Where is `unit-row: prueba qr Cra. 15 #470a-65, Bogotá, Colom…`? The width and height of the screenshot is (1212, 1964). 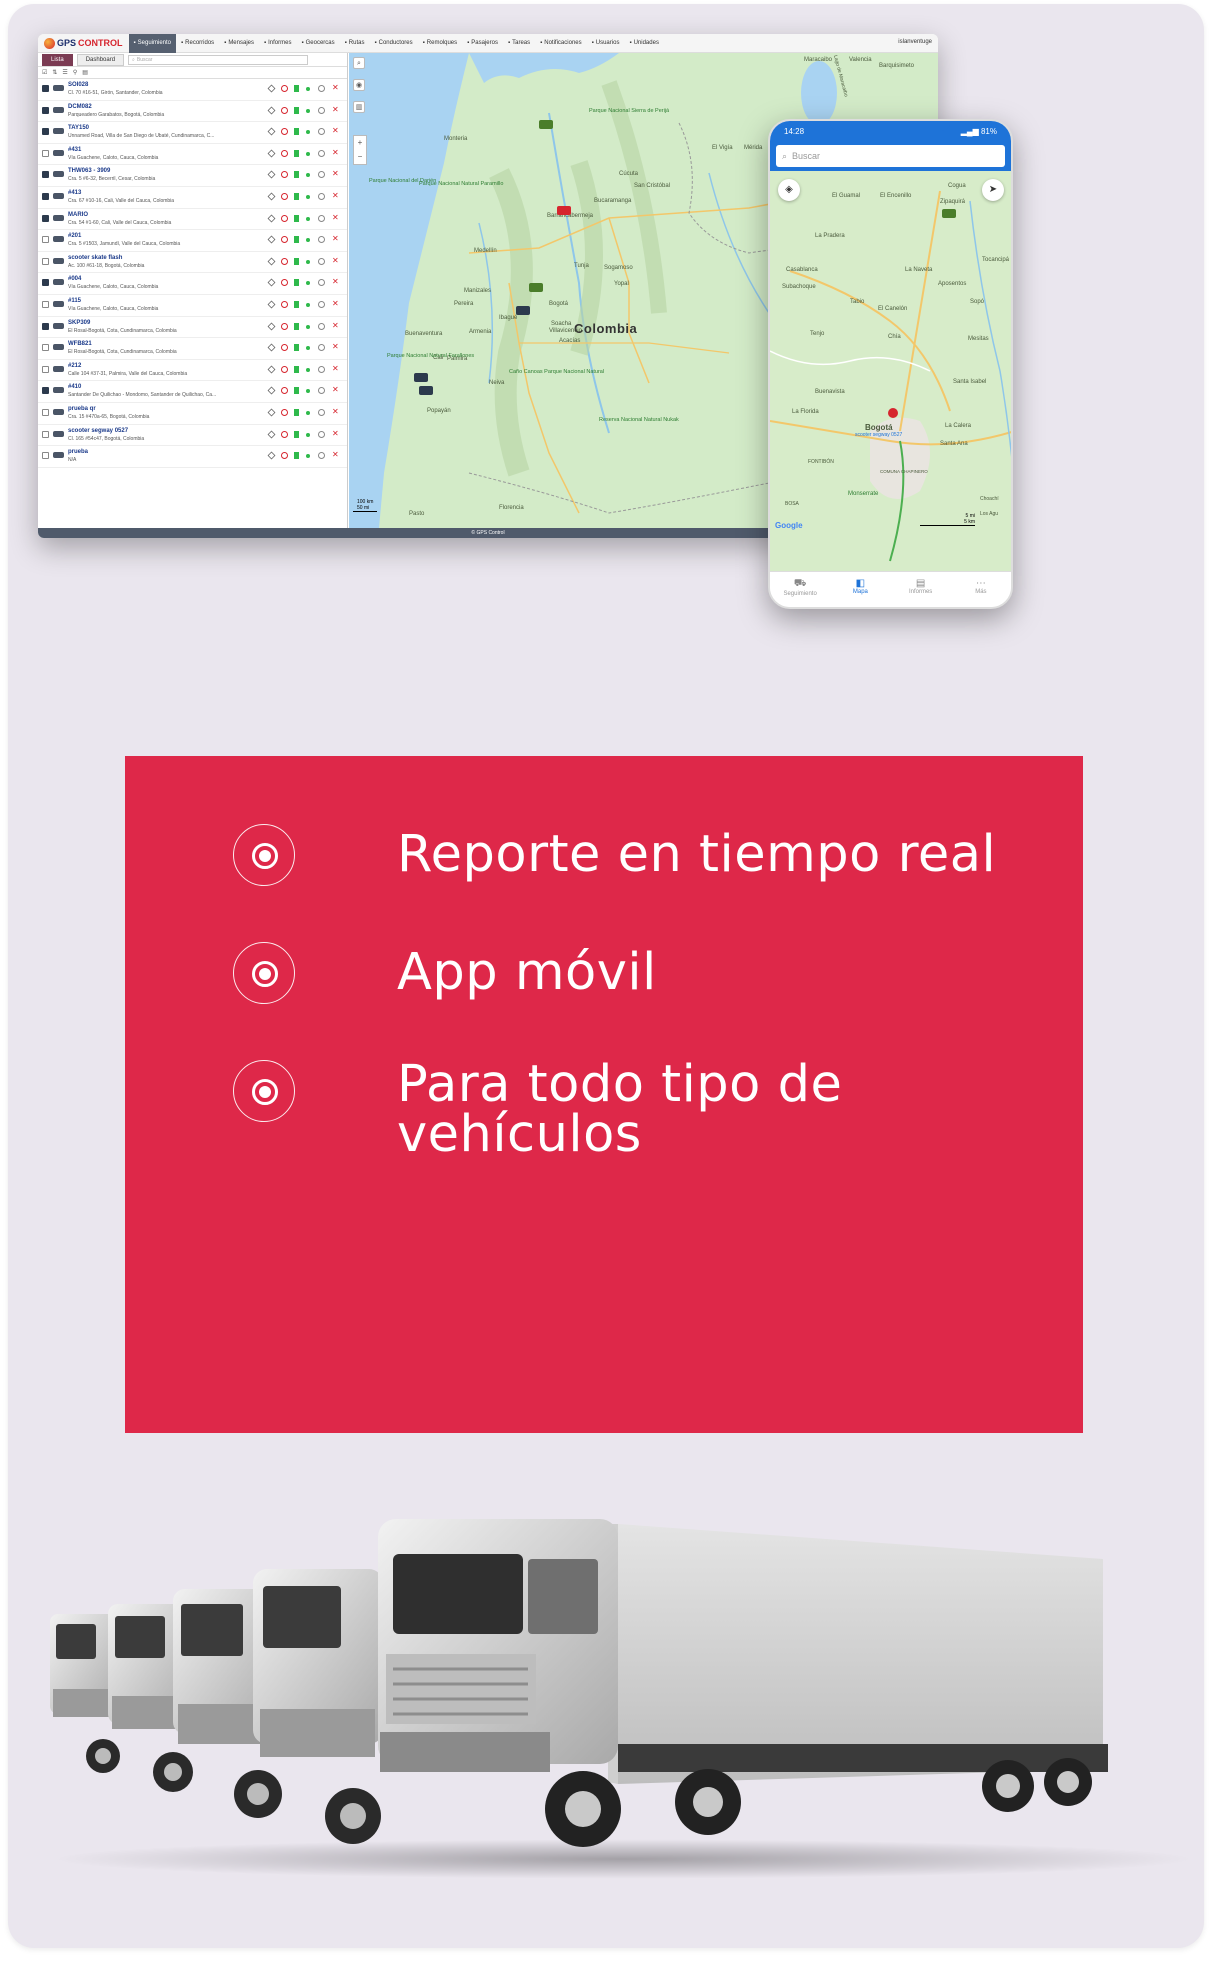 unit-row: prueba qr Cra. 15 #470a-65, Bogotá, Colom… is located at coordinates (192, 414).